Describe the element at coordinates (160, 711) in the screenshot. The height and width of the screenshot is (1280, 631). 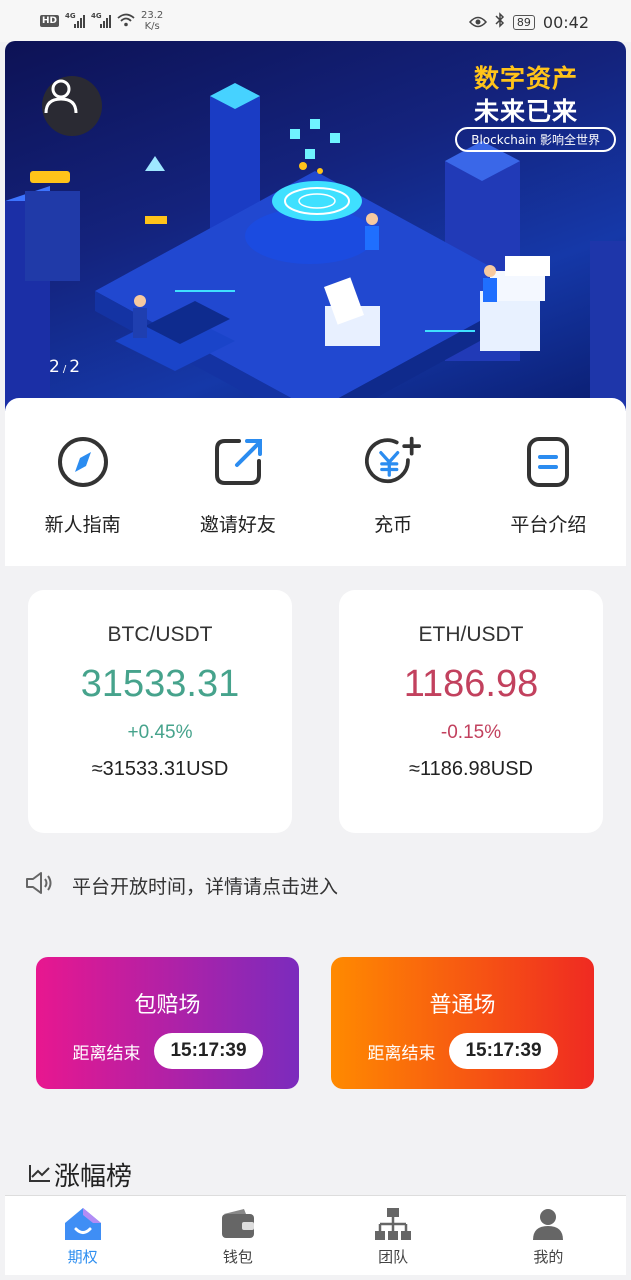
I see `ticker-card-btc: BTC/USDT 31533.31 +0.45% ≈31533.31USD` at that location.